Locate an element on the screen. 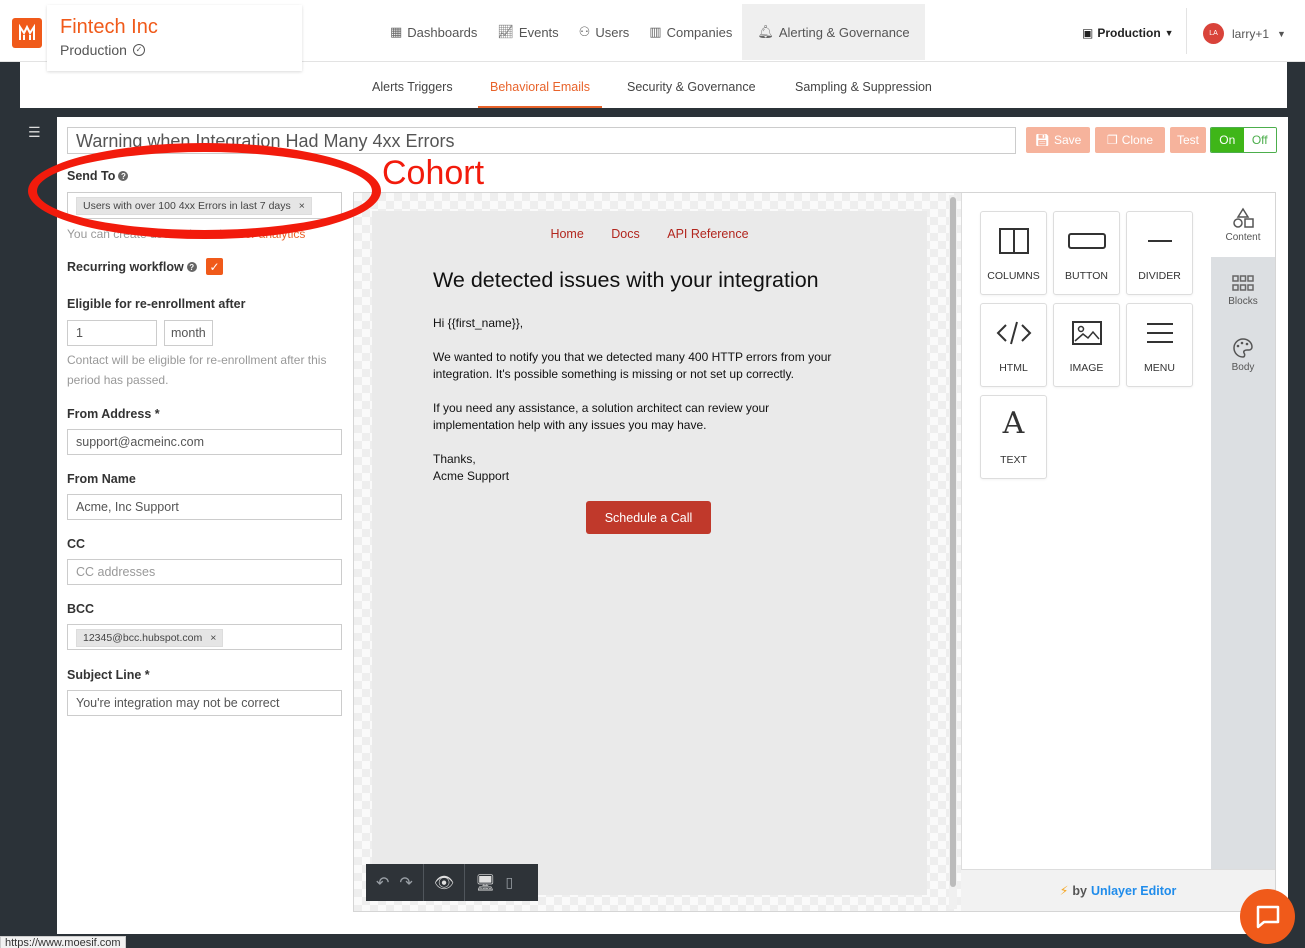  bcc-field: 12345@bcc.hubspot.com × is located at coordinates (204, 637).